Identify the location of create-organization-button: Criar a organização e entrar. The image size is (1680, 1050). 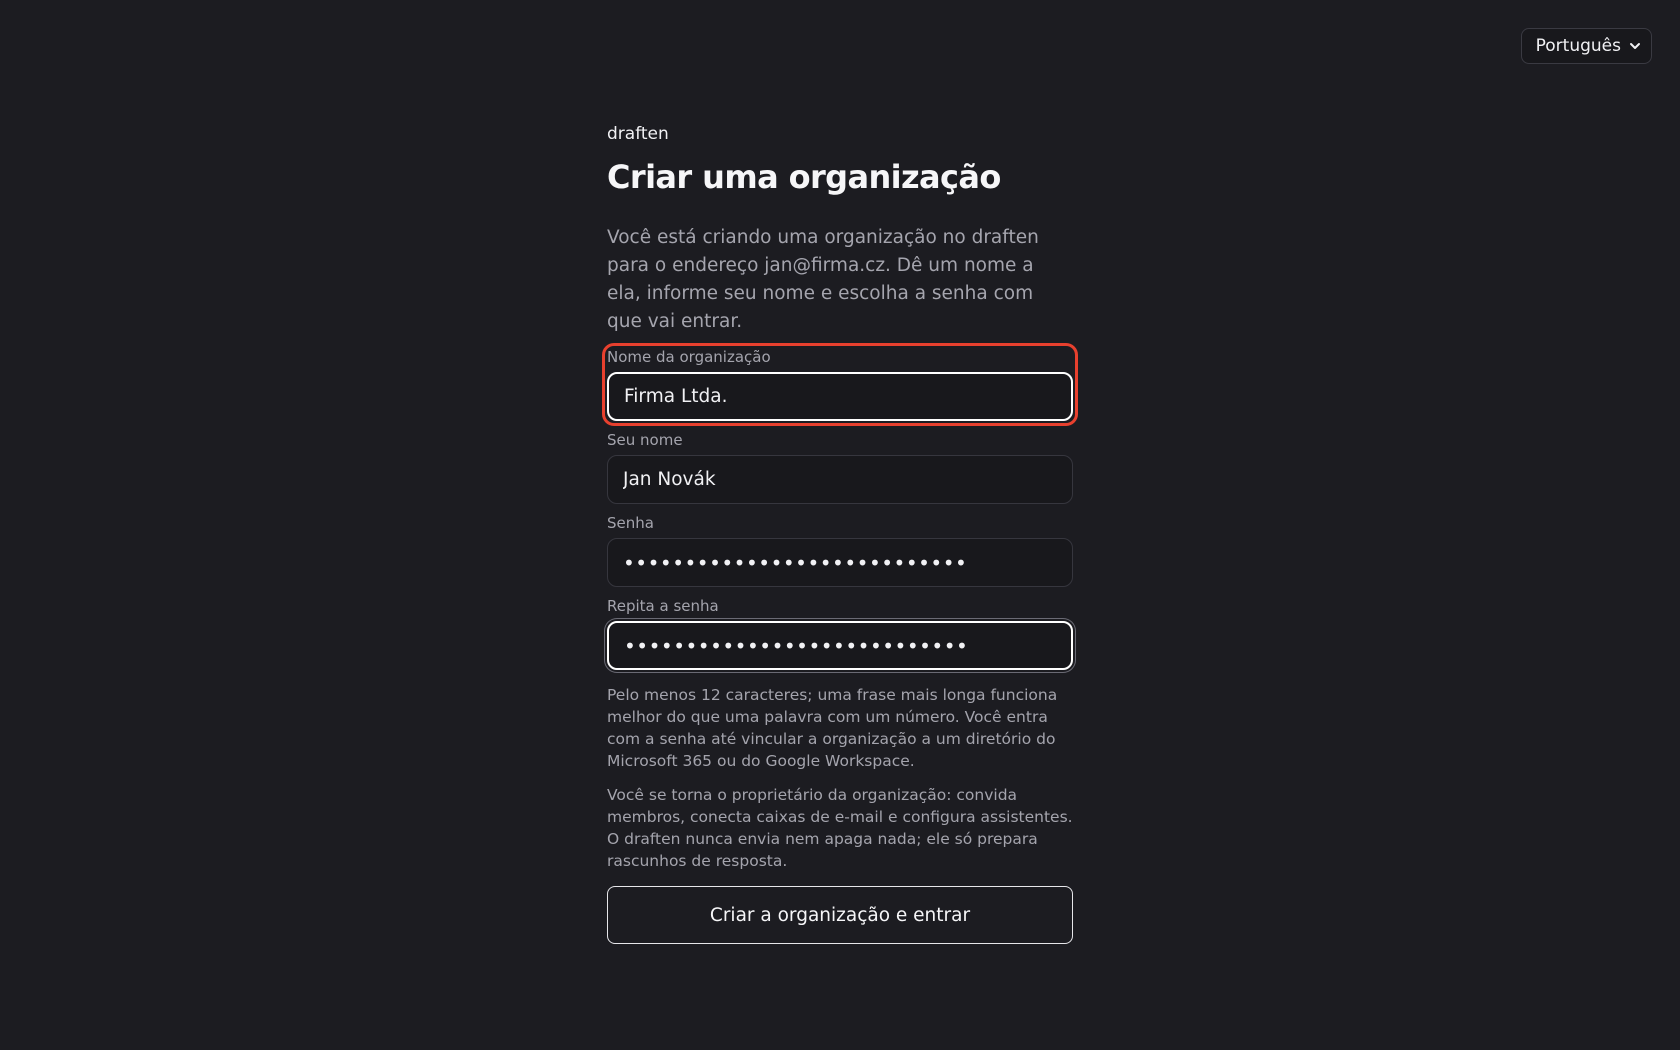
(840, 915).